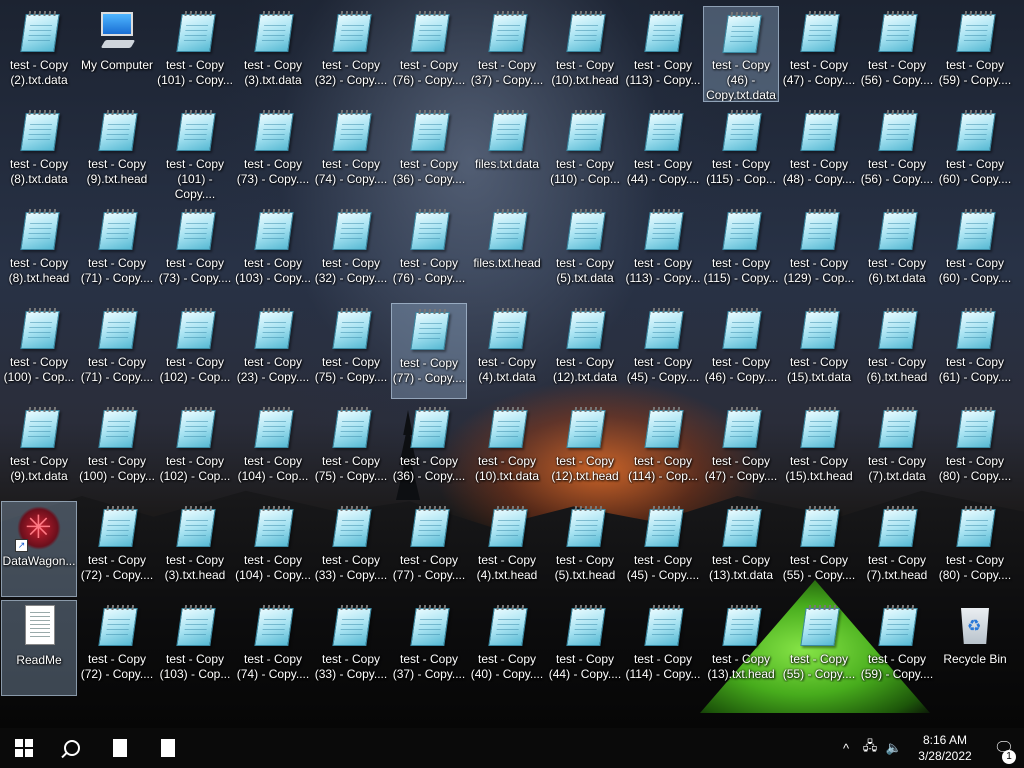  Describe the element at coordinates (24, 748) in the screenshot. I see `start-button` at that location.